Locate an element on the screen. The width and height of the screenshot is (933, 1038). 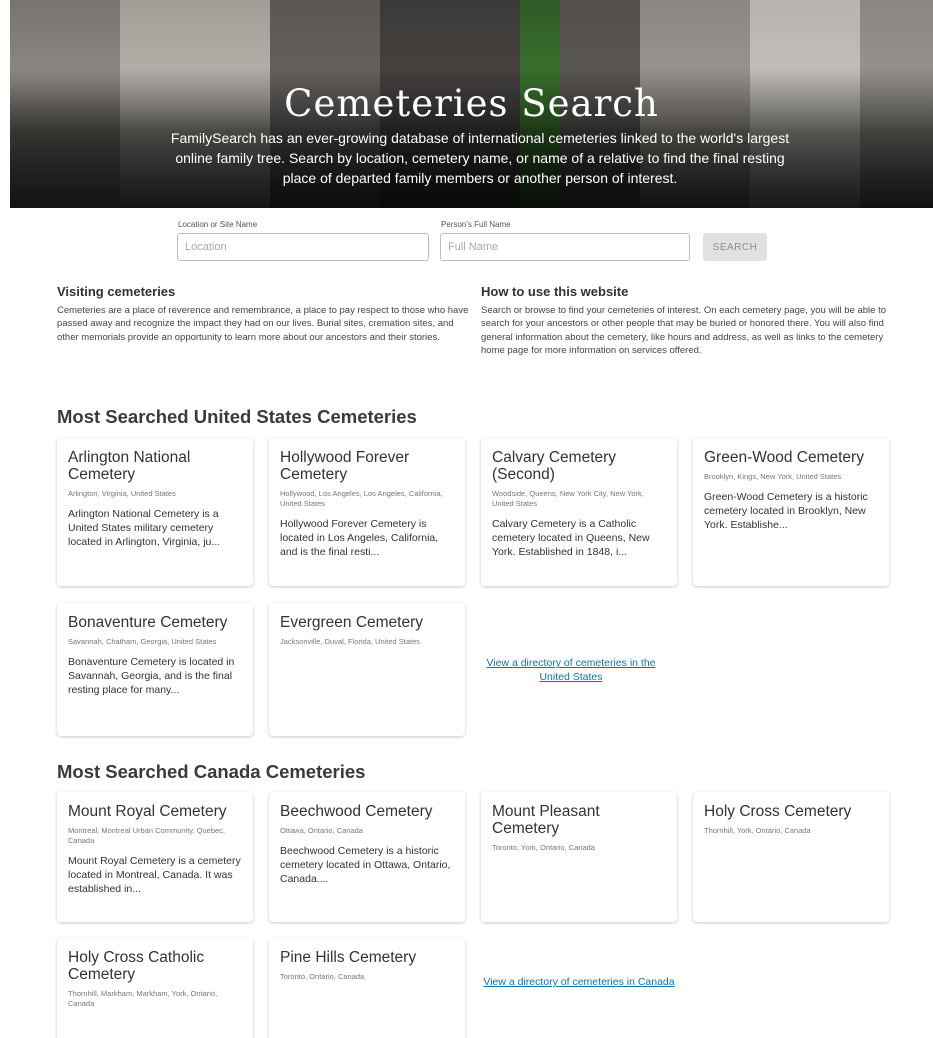
cemetery-name: Hollywood Forever Cemetery is located at coordinates (367, 466).